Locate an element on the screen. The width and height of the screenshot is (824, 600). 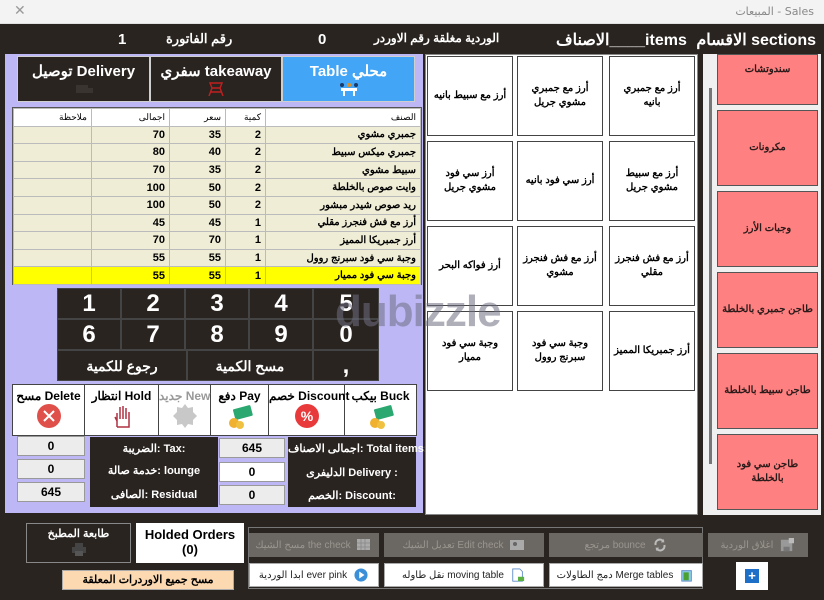
move-document-icon is located at coordinates (518, 575).